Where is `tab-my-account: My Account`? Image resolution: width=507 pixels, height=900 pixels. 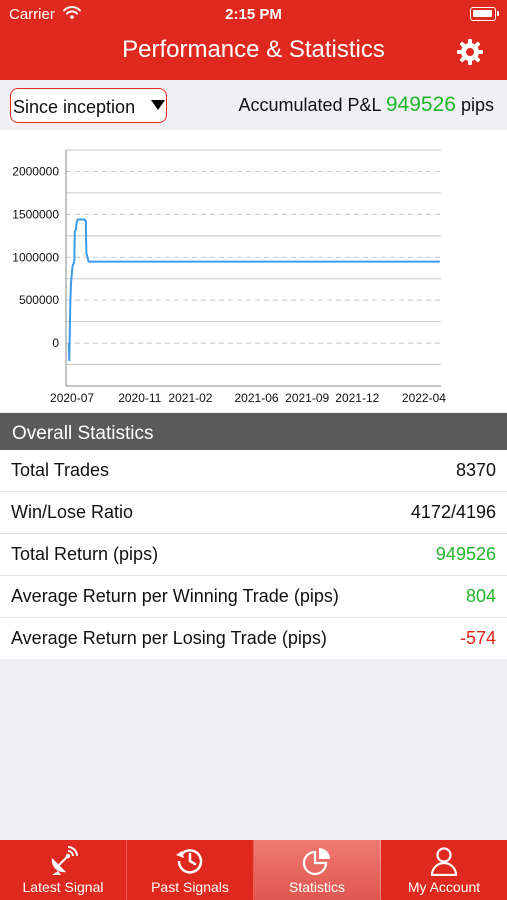
tab-my-account: My Account is located at coordinates (444, 870).